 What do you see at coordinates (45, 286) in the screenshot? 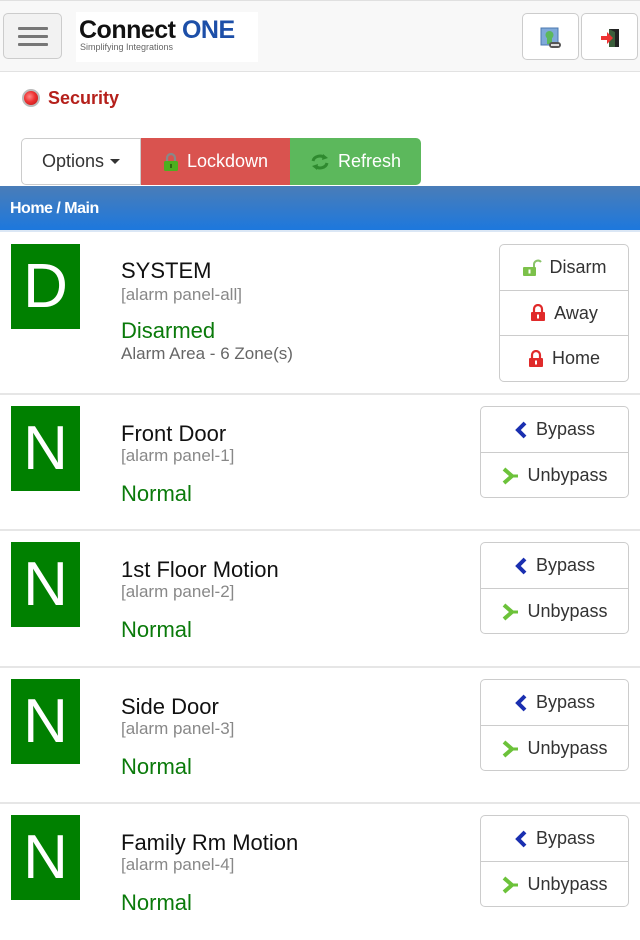
I see `status-badge: D` at bounding box center [45, 286].